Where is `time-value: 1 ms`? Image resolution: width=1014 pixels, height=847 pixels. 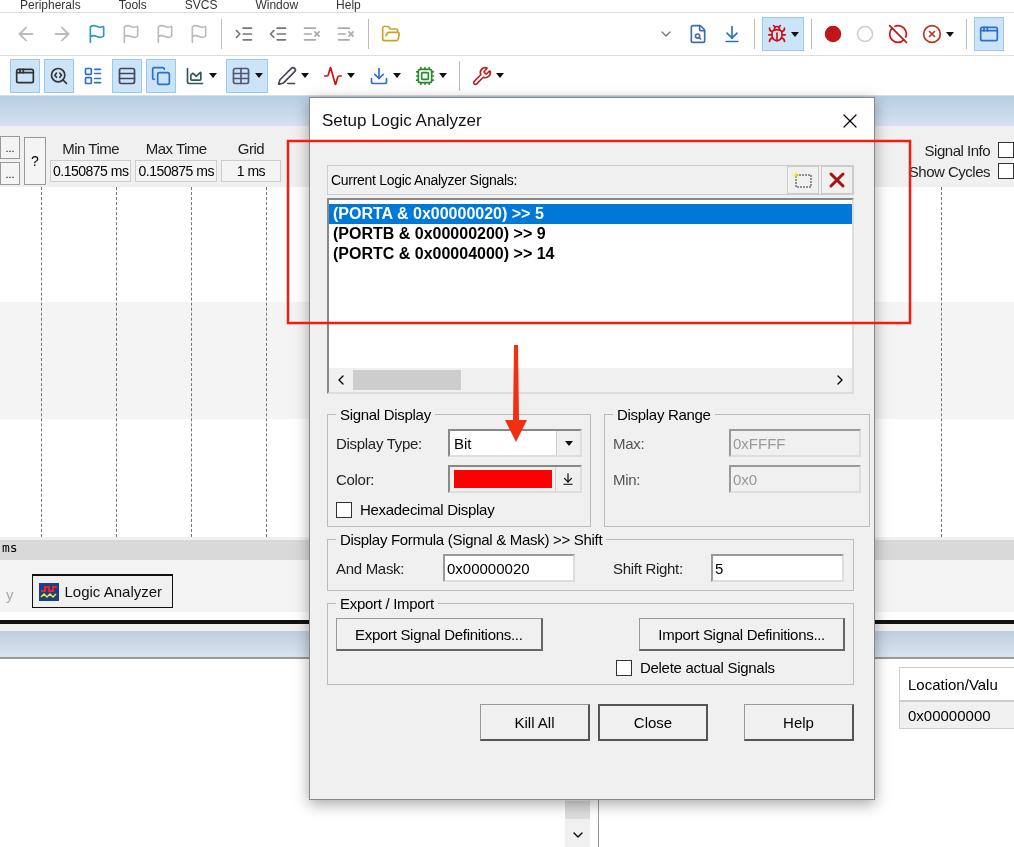
time-value: 1 ms is located at coordinates (250, 170).